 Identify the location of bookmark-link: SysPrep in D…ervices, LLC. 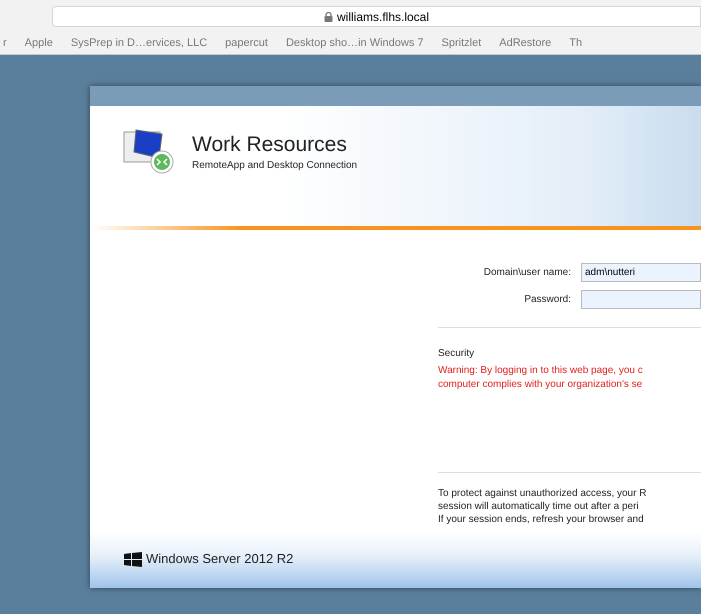
(139, 43).